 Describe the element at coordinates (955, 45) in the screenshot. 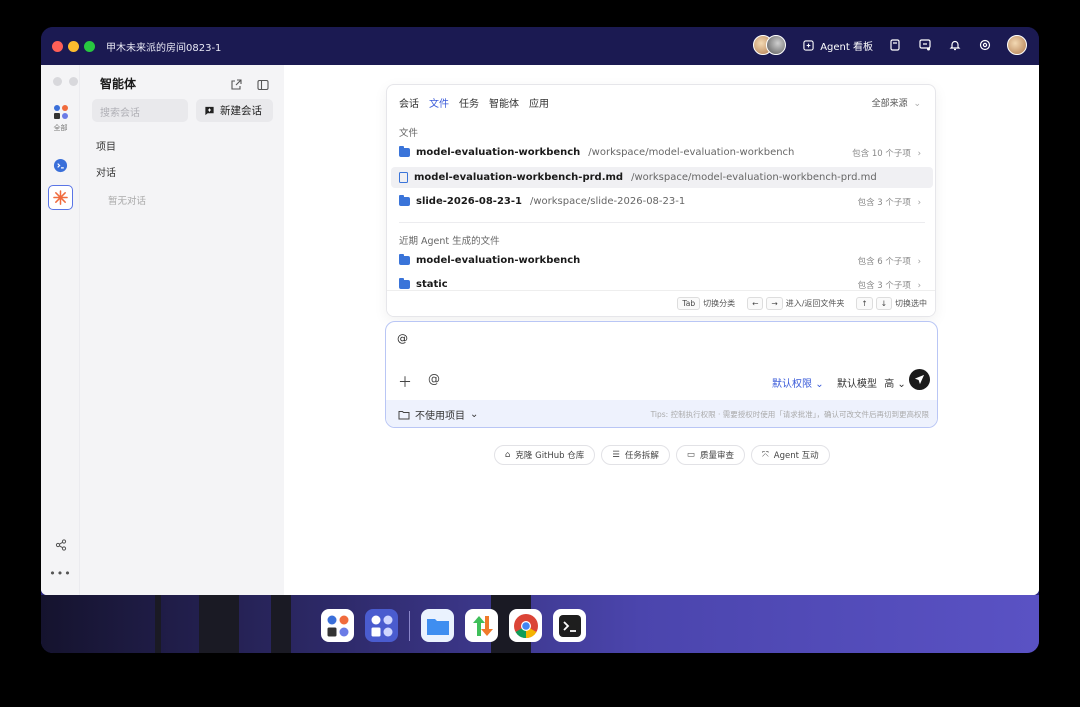

I see `bell-icon` at that location.